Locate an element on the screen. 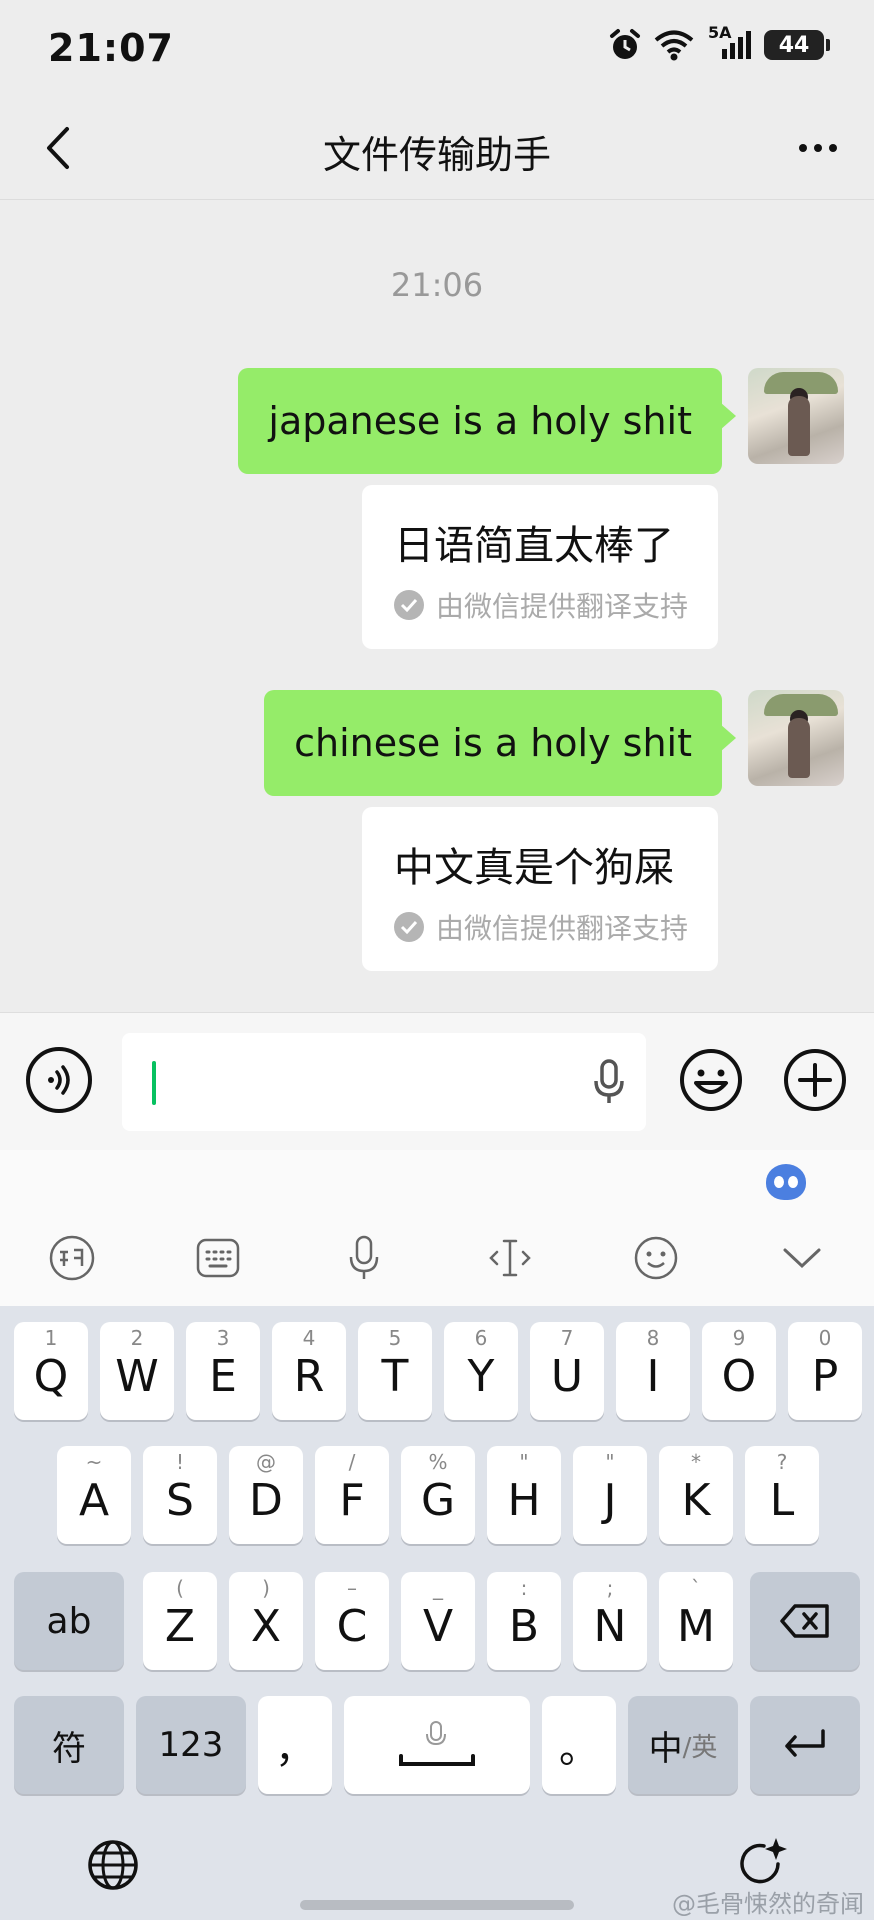 The width and height of the screenshot is (874, 1920). key-hint: 1 is located at coordinates (51, 1338).